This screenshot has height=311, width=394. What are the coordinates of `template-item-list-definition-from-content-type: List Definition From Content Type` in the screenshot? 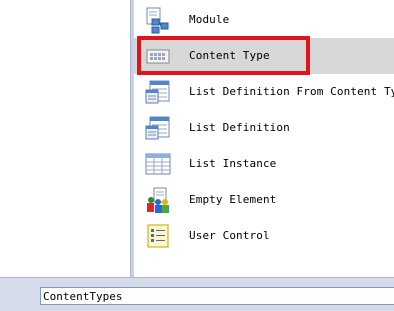 It's located at (264, 92).